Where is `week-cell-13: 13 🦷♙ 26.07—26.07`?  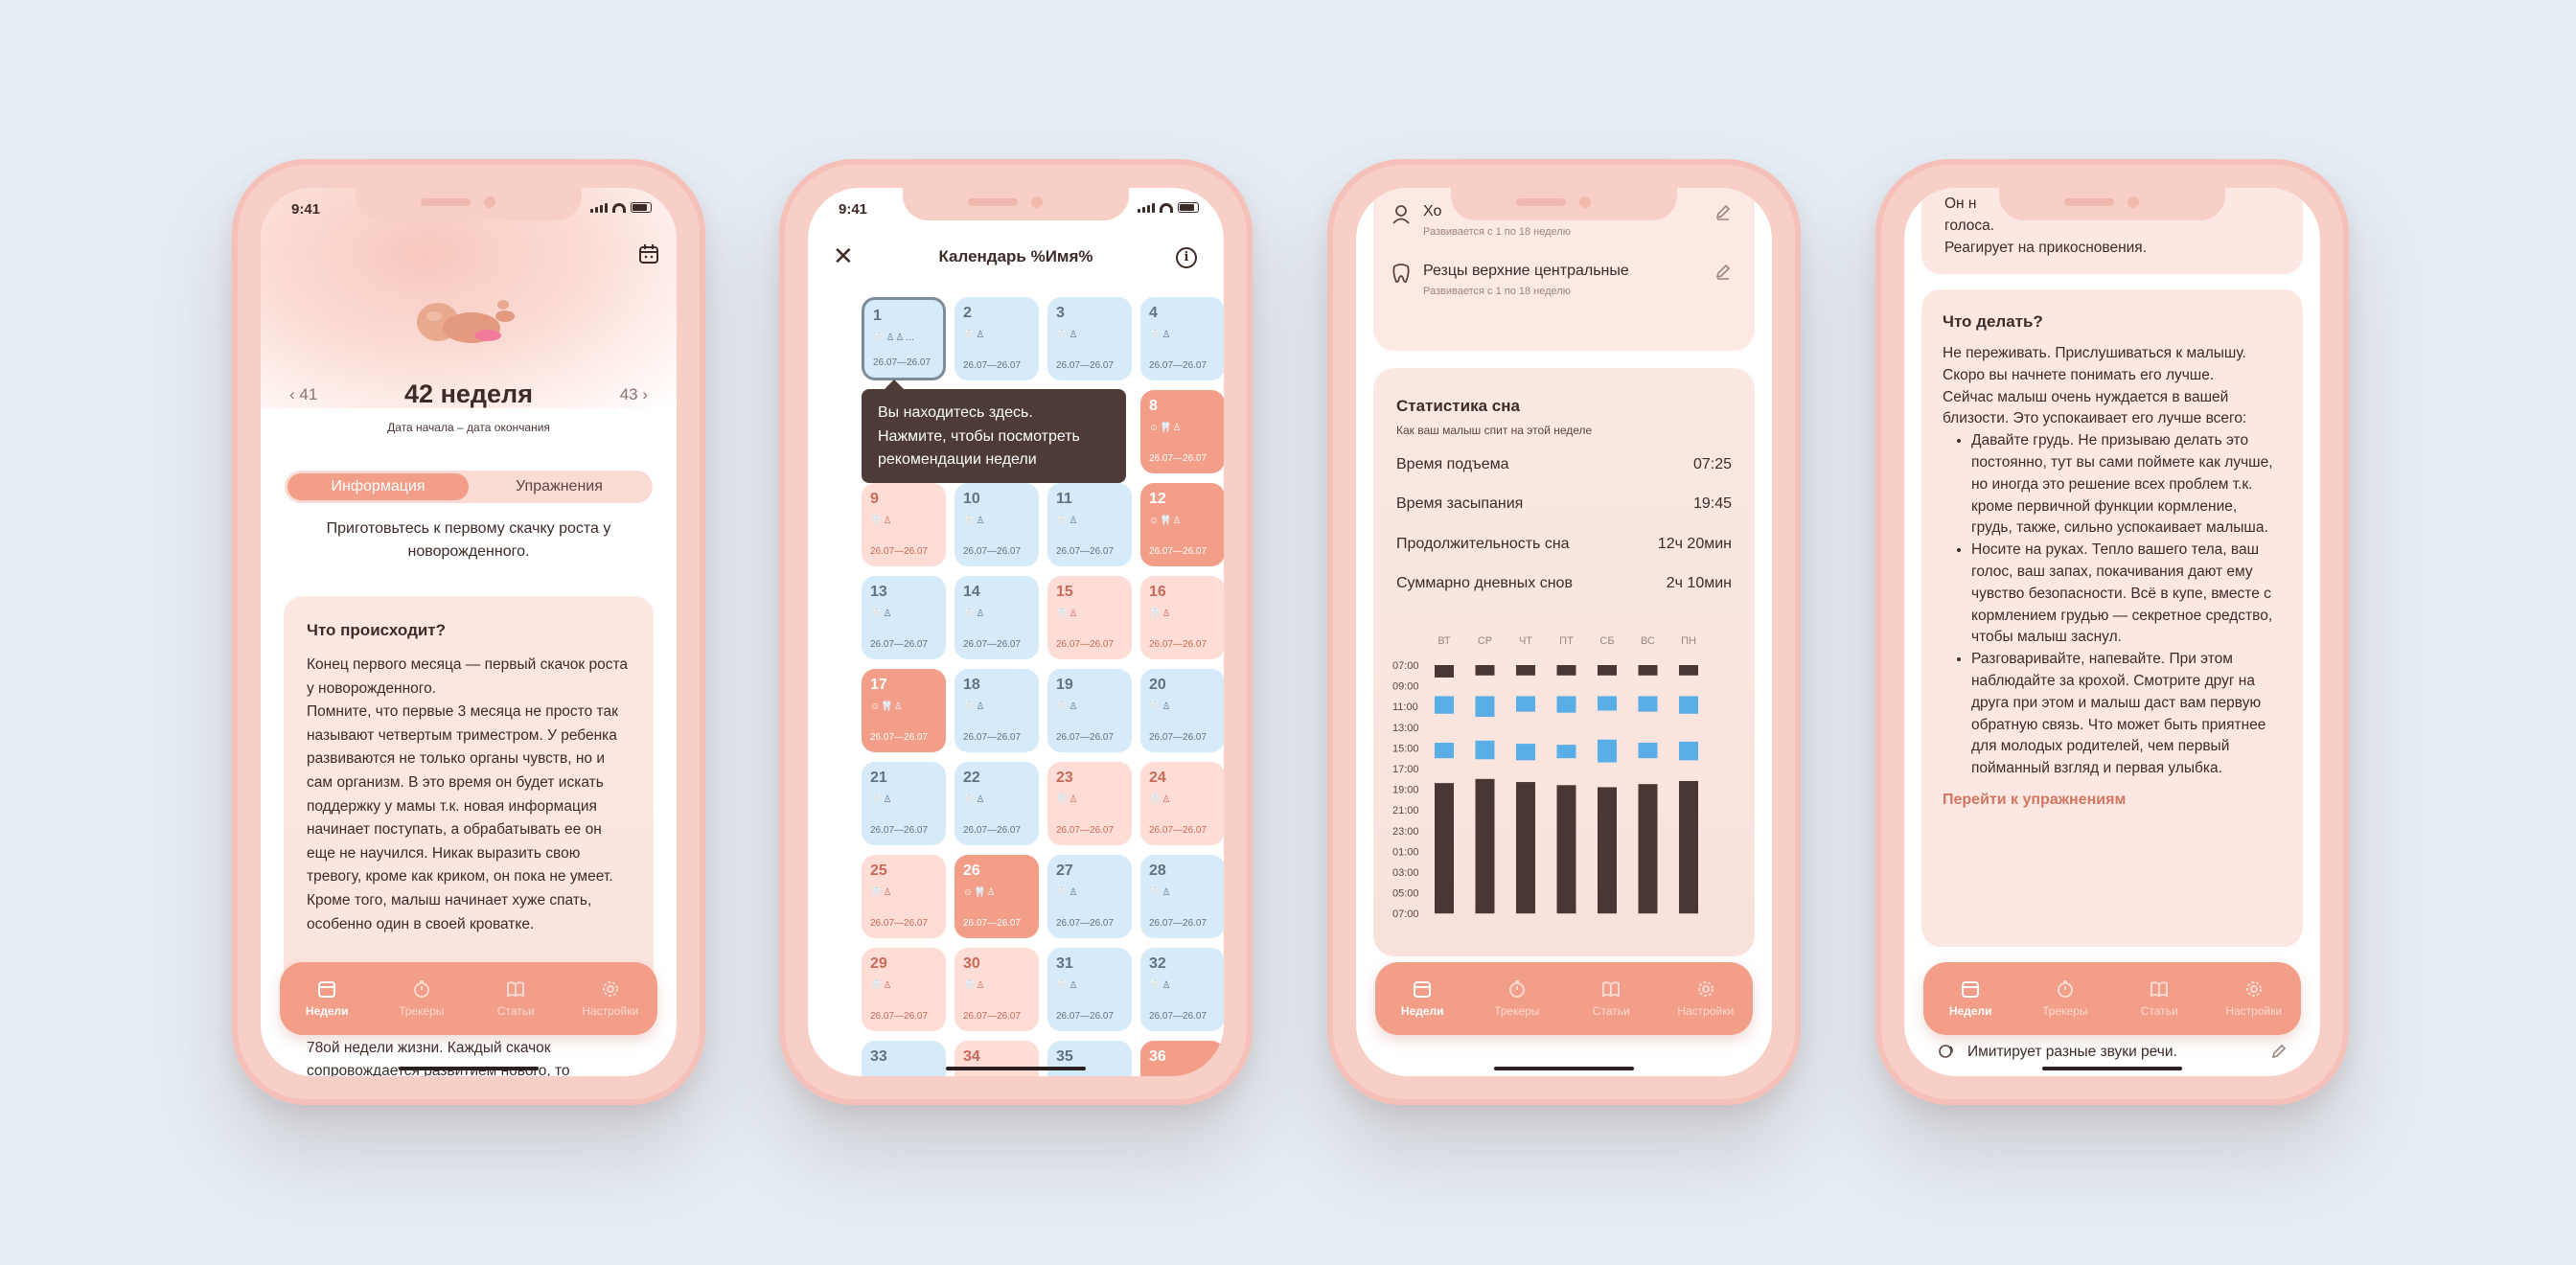
week-cell-13: 13 🦷♙ 26.07—26.07 is located at coordinates (904, 617).